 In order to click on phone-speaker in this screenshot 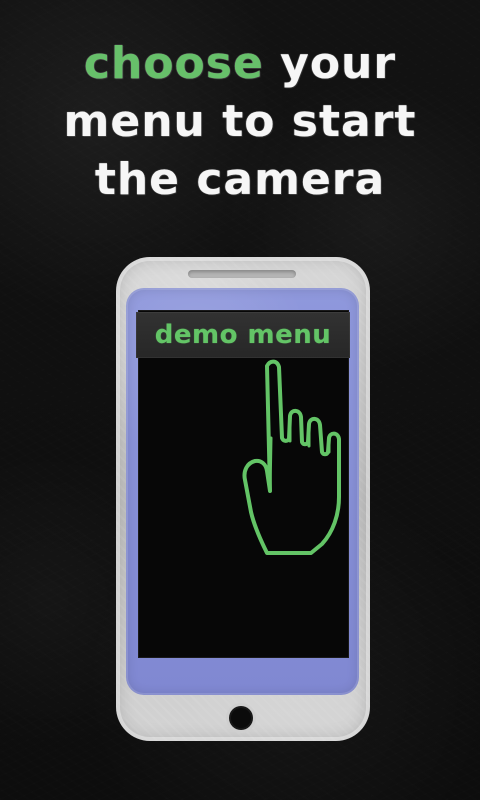, I will do `click(242, 274)`.